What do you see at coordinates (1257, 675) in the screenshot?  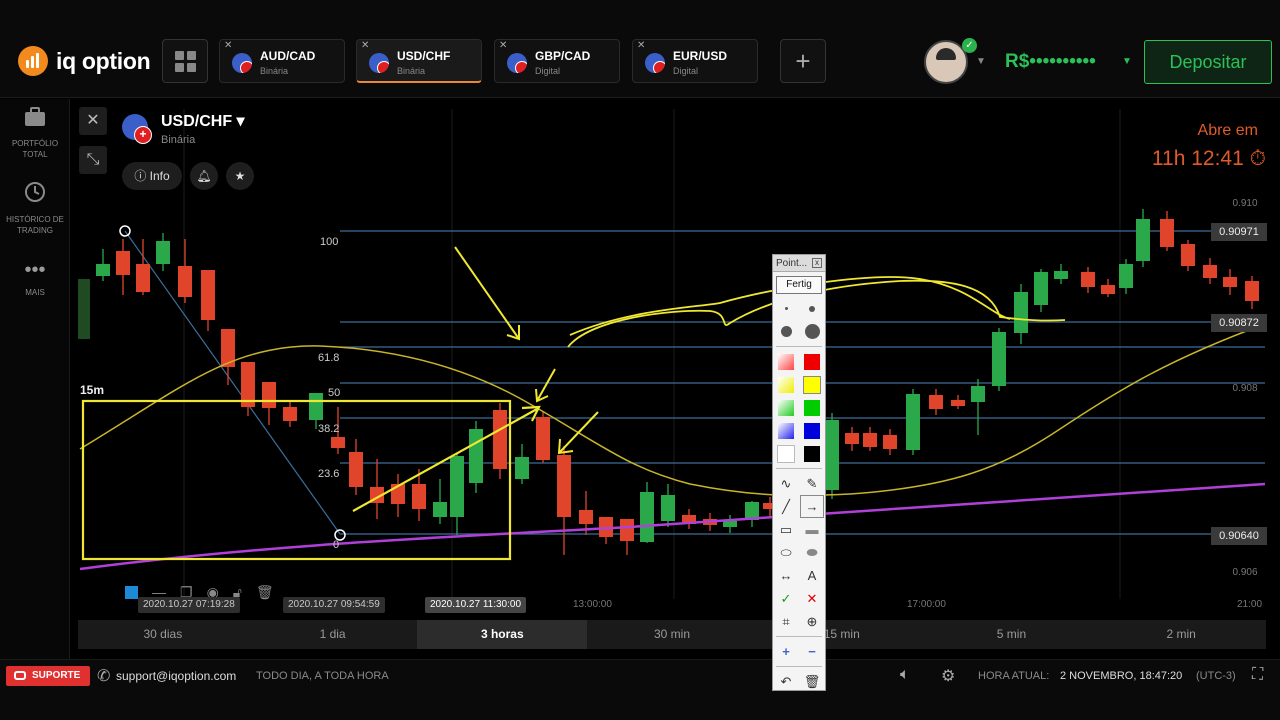 I see `fullscreen-icon: ⛶` at bounding box center [1257, 675].